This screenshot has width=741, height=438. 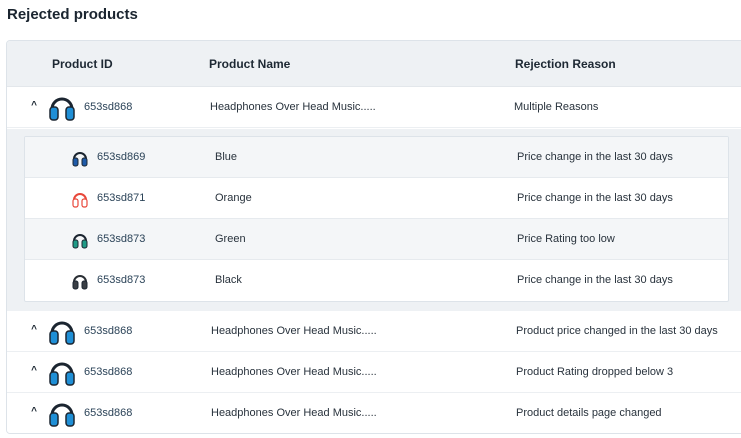 I want to click on page-title: Rejected products, so click(x=72, y=14).